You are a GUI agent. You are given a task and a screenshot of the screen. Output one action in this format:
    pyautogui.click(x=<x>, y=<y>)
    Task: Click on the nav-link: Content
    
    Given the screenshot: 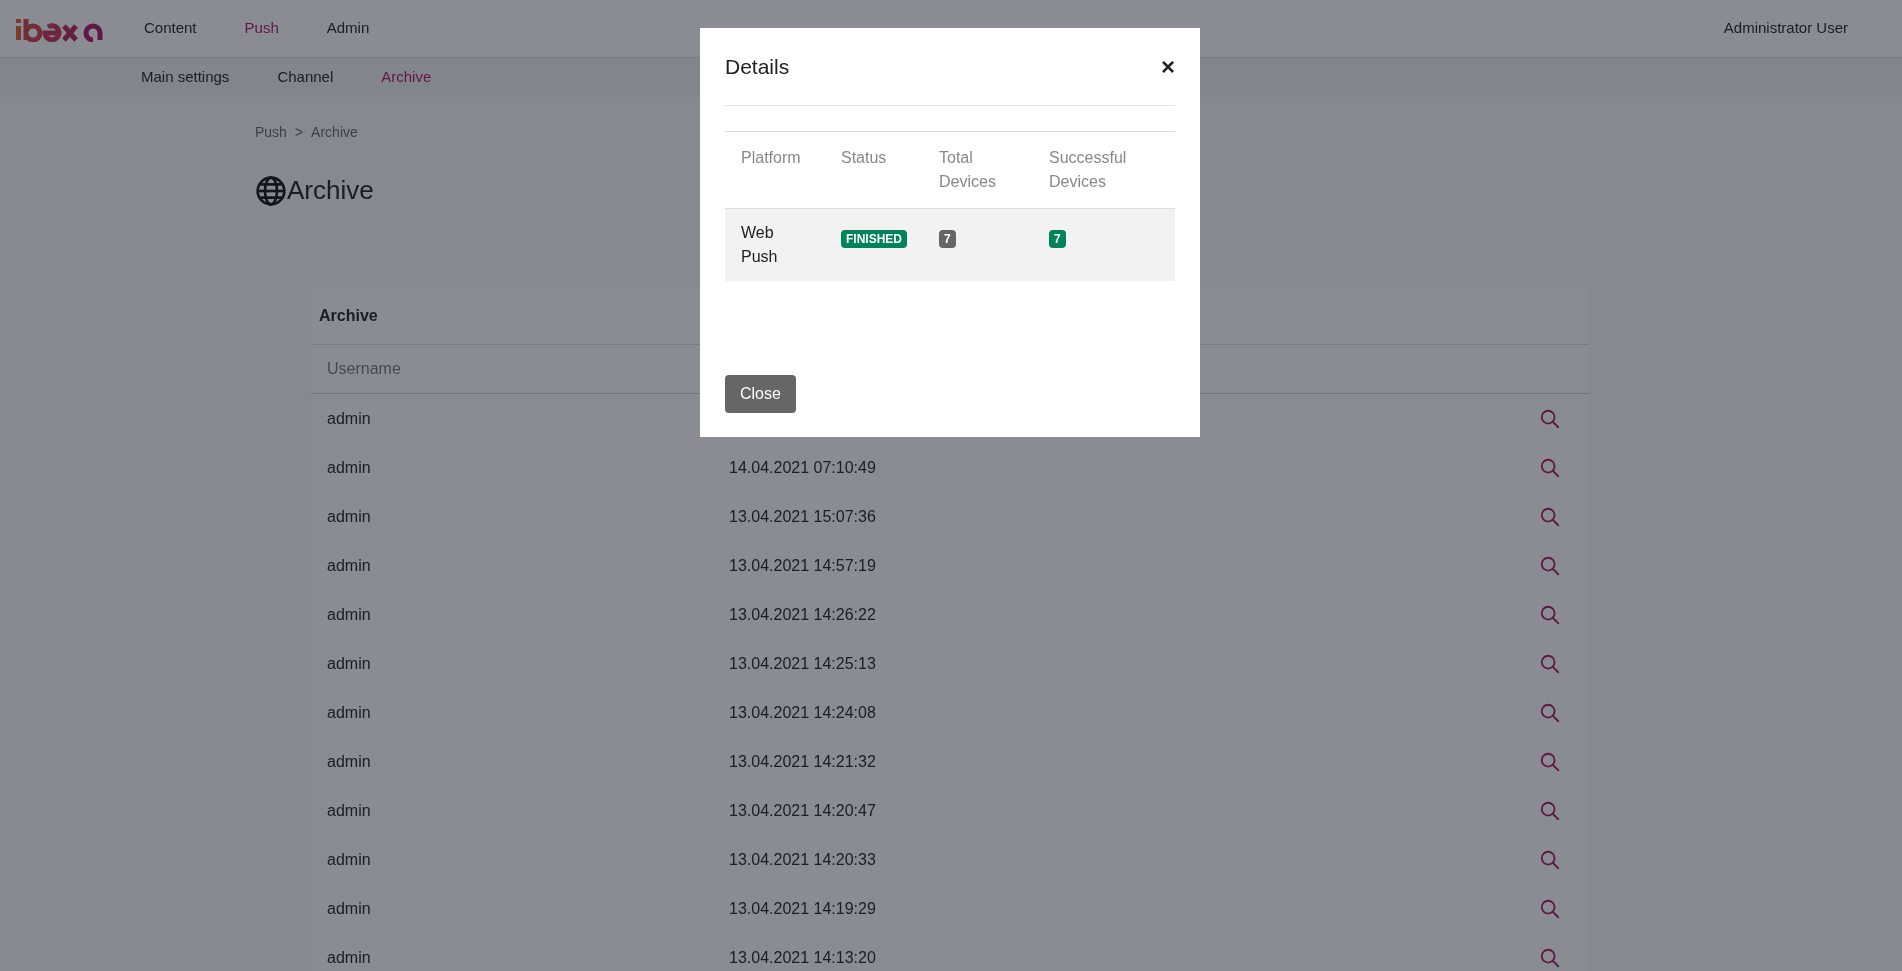 What is the action you would take?
    pyautogui.click(x=170, y=28)
    